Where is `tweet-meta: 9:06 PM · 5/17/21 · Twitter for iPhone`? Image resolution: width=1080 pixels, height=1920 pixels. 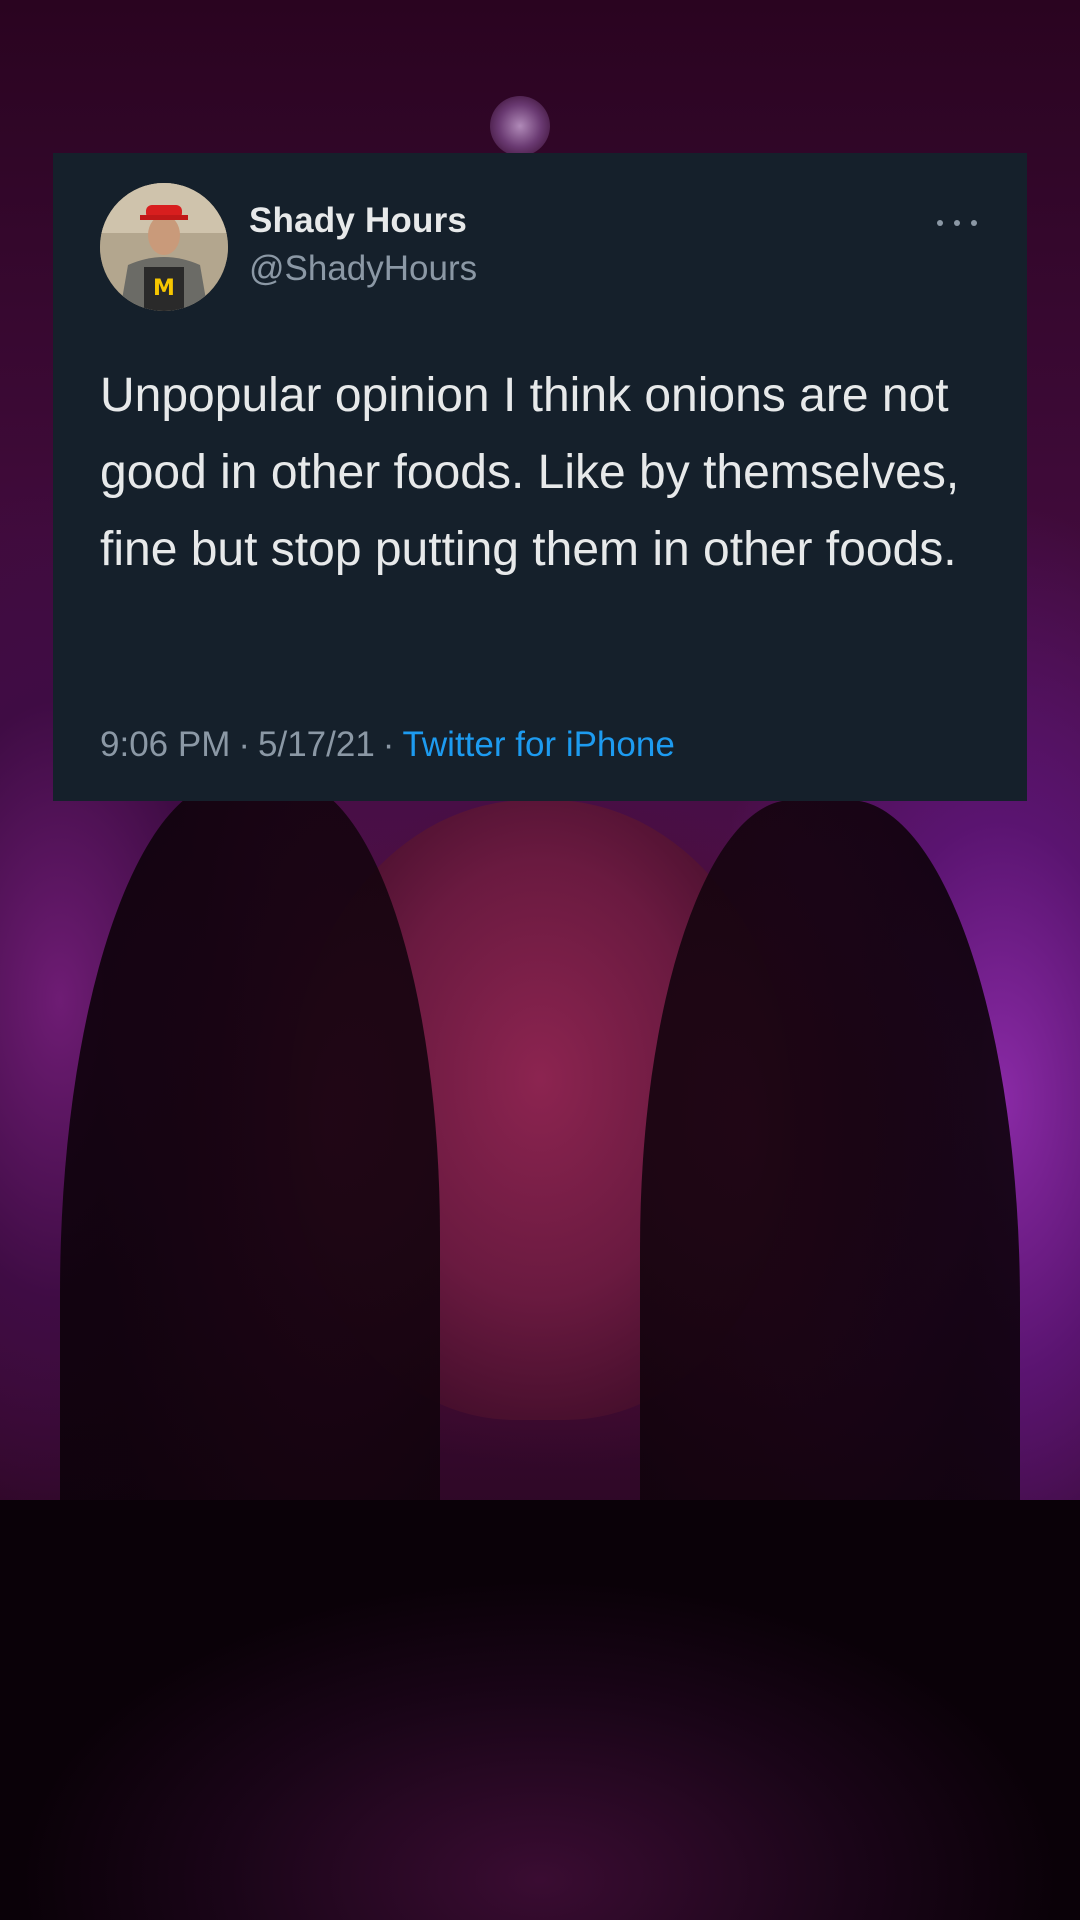 tweet-meta: 9:06 PM · 5/17/21 · Twitter for iPhone is located at coordinates (387, 745).